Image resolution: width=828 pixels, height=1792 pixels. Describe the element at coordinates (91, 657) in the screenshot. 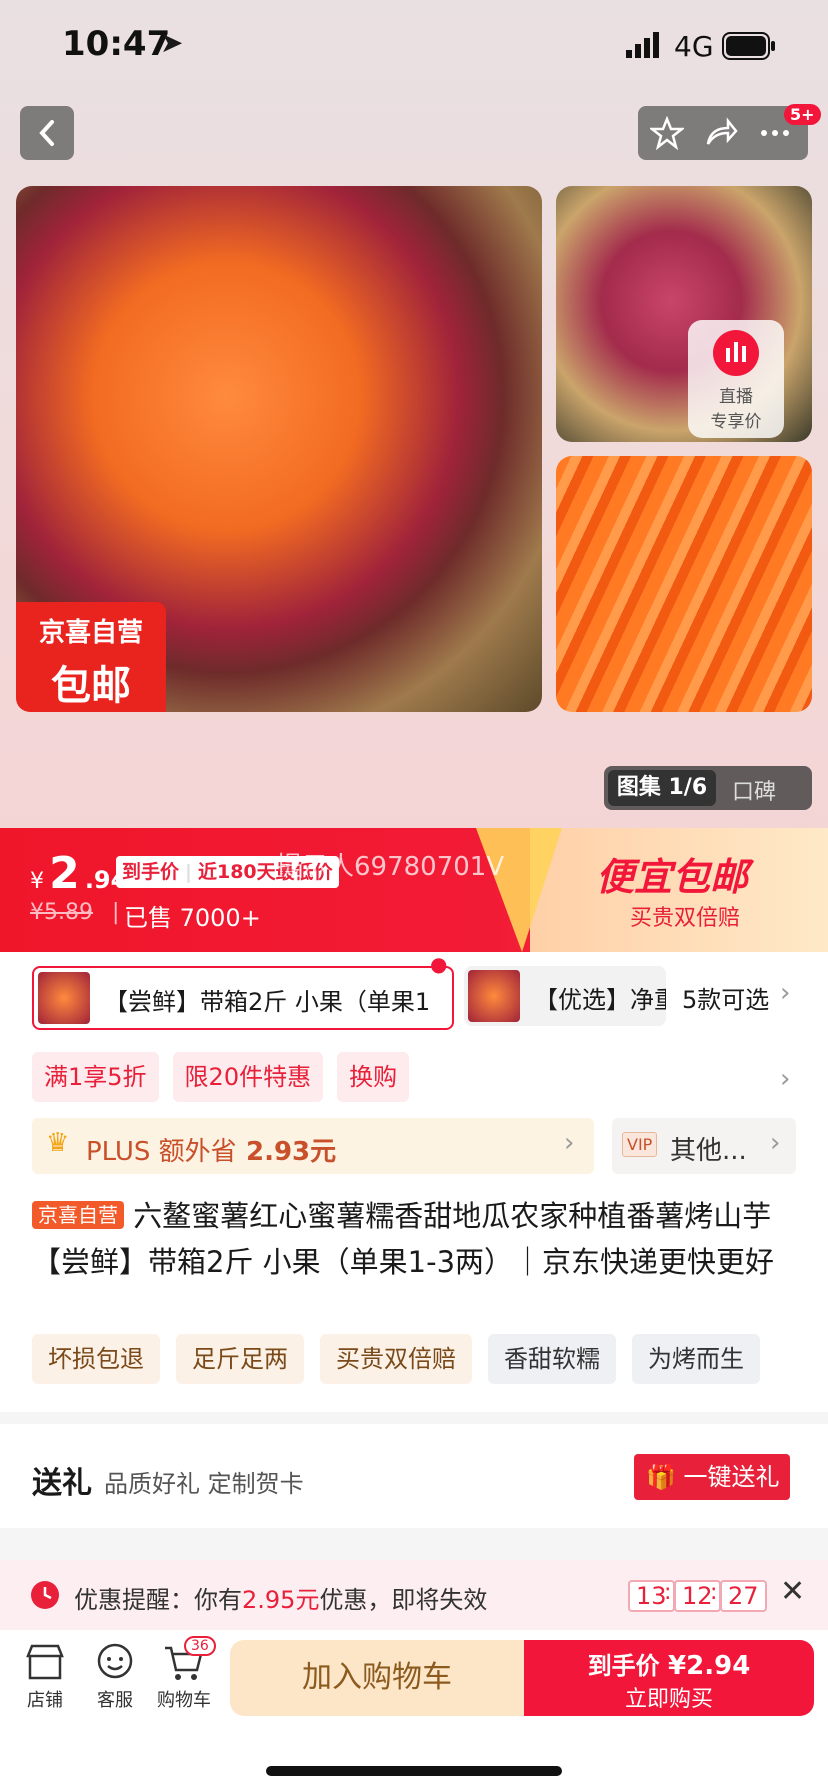

I see `jingxi-free-shipping-badge: 京喜自营 包邮` at that location.